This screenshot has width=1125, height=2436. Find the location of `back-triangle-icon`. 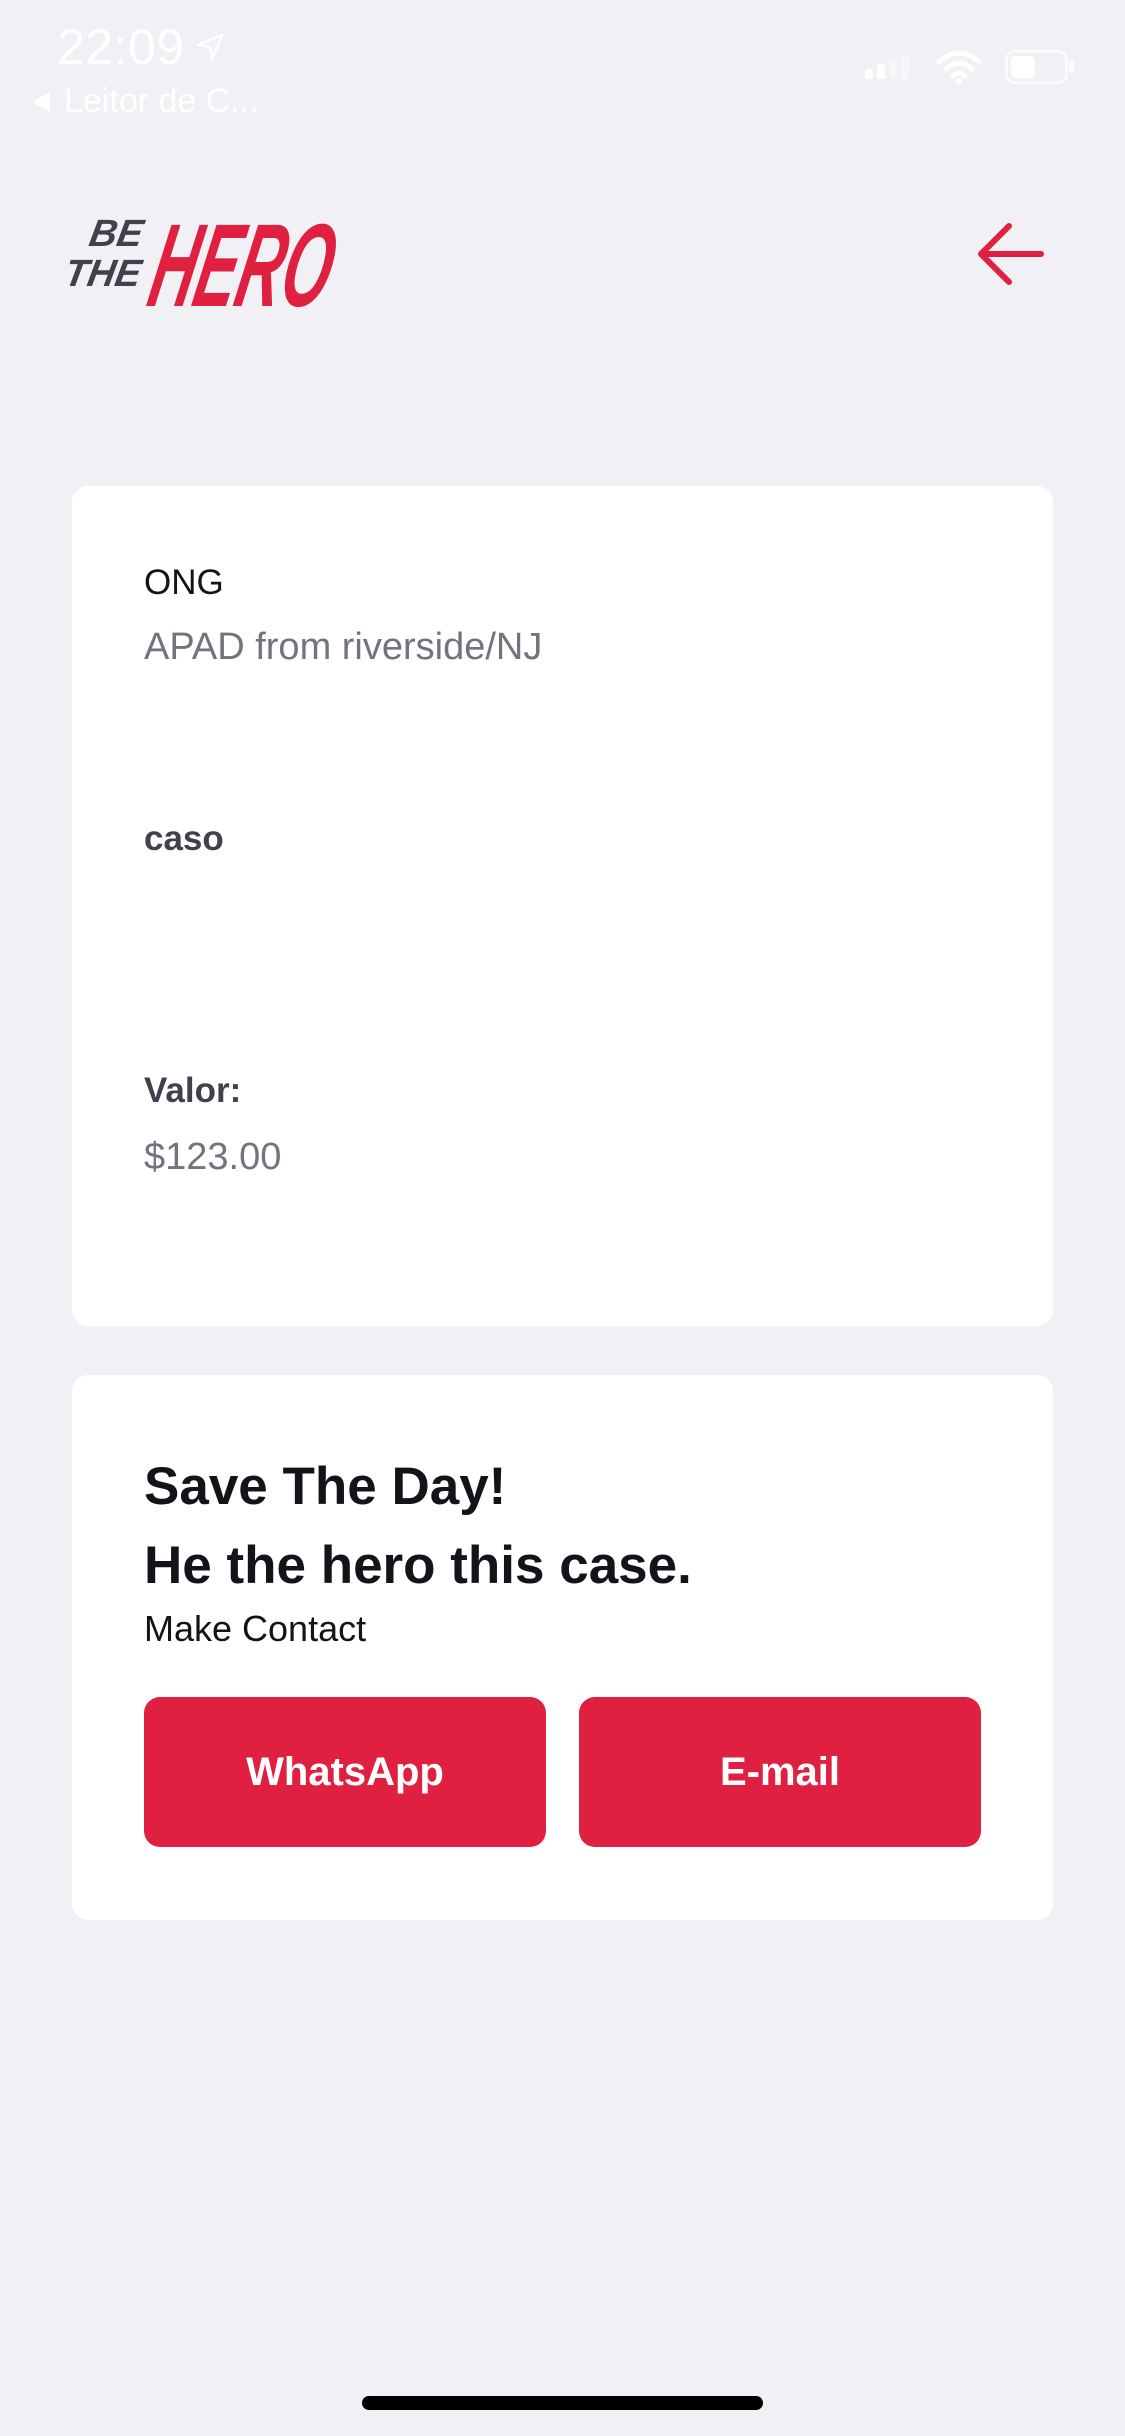

back-triangle-icon is located at coordinates (41, 101).